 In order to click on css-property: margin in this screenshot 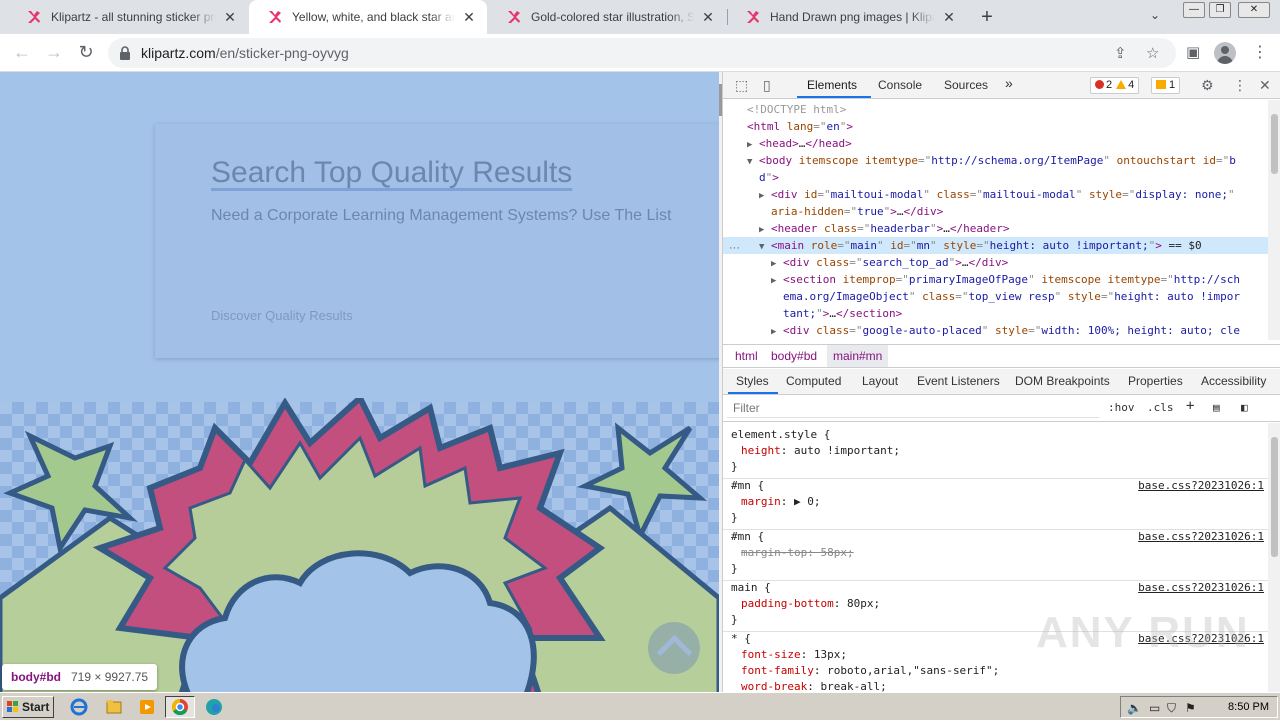, I will do `click(761, 501)`.